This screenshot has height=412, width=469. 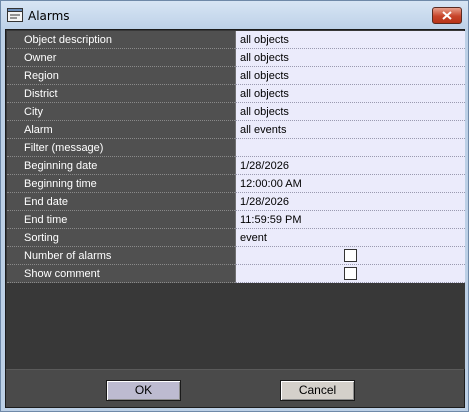 What do you see at coordinates (15, 15) in the screenshot?
I see `window-app-icon` at bounding box center [15, 15].